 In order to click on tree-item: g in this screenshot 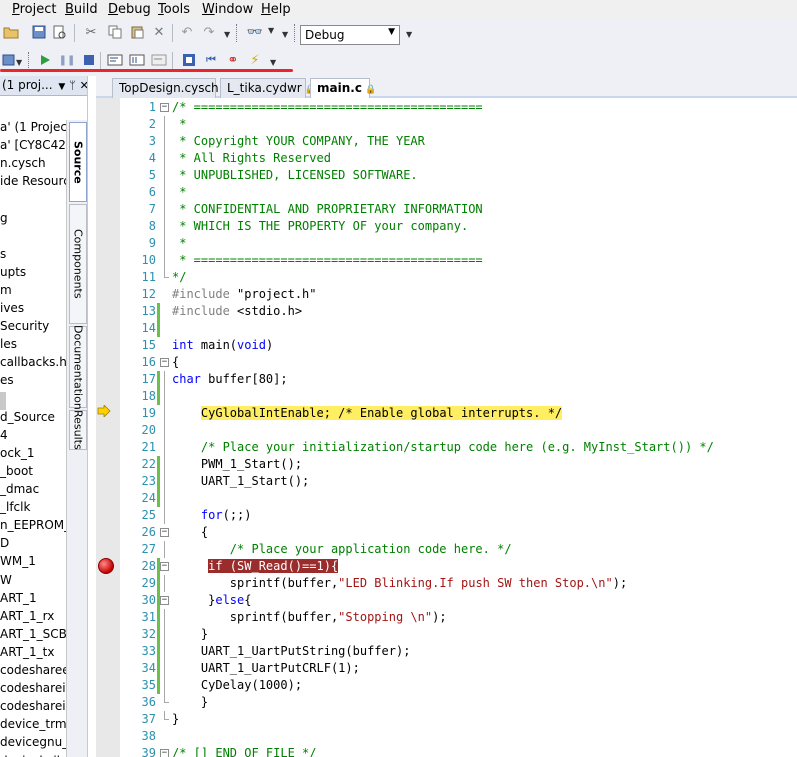, I will do `click(4, 220)`.